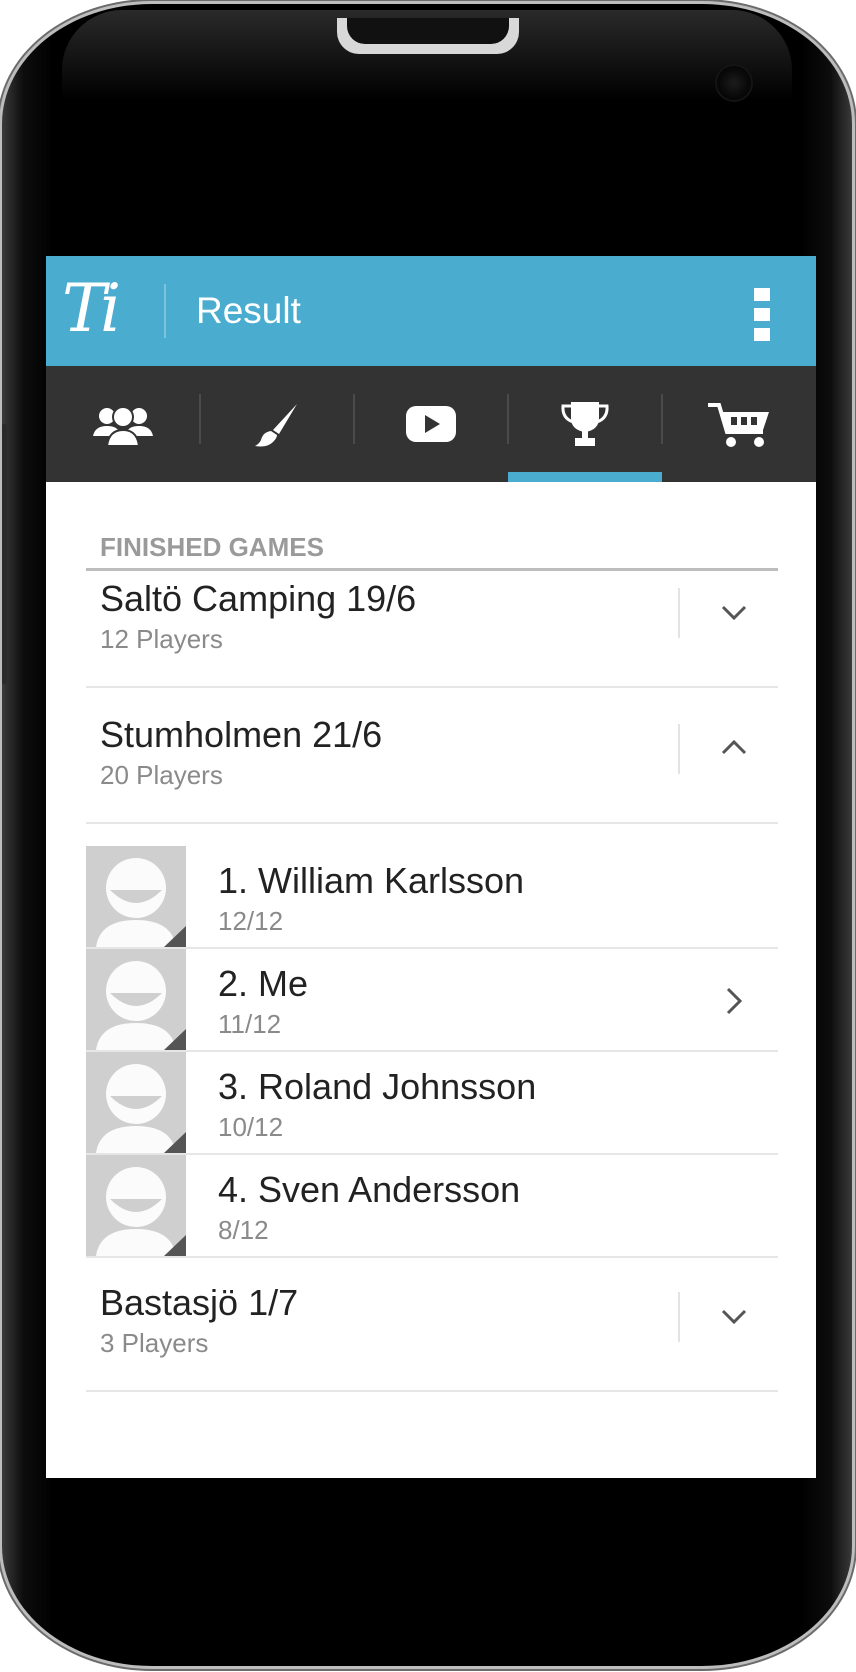  Describe the element at coordinates (251, 921) in the screenshot. I see `player-score: 12/12` at that location.